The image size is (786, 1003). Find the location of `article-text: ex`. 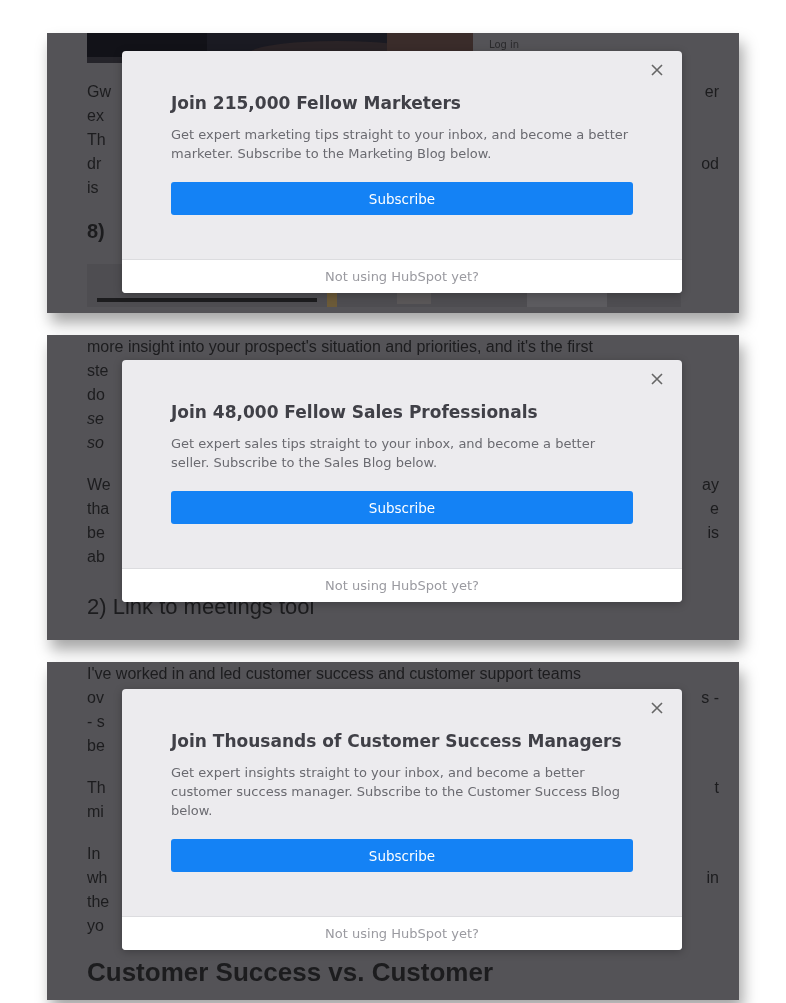

article-text: ex is located at coordinates (95, 116).